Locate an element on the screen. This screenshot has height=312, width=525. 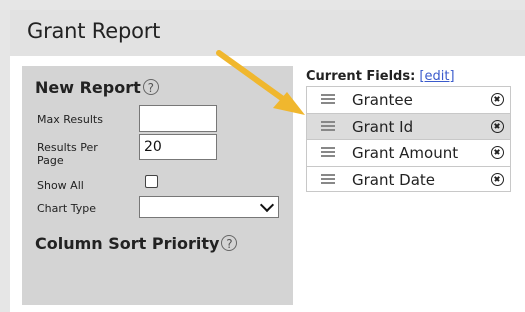
chevron-down-icon is located at coordinates (267, 205).